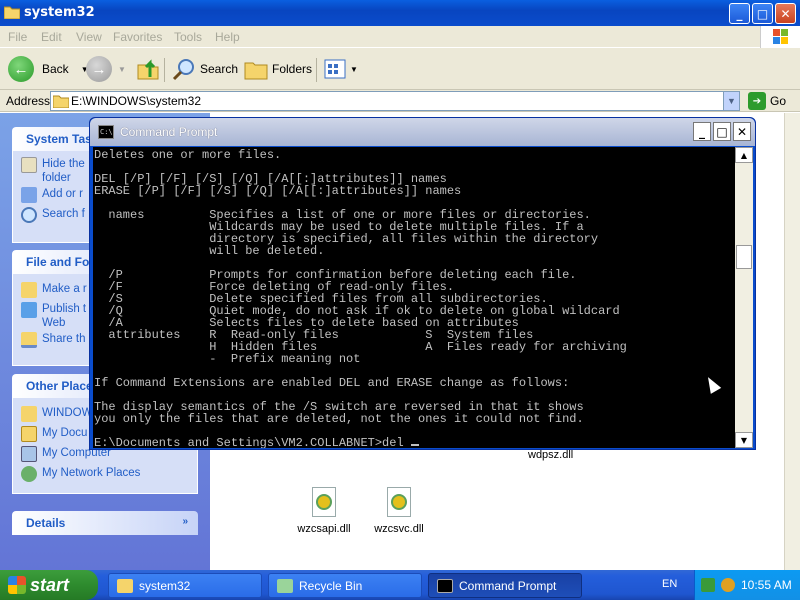  What do you see at coordinates (508, 585) in the screenshot?
I see `taskbar-label: Command Prompt` at bounding box center [508, 585].